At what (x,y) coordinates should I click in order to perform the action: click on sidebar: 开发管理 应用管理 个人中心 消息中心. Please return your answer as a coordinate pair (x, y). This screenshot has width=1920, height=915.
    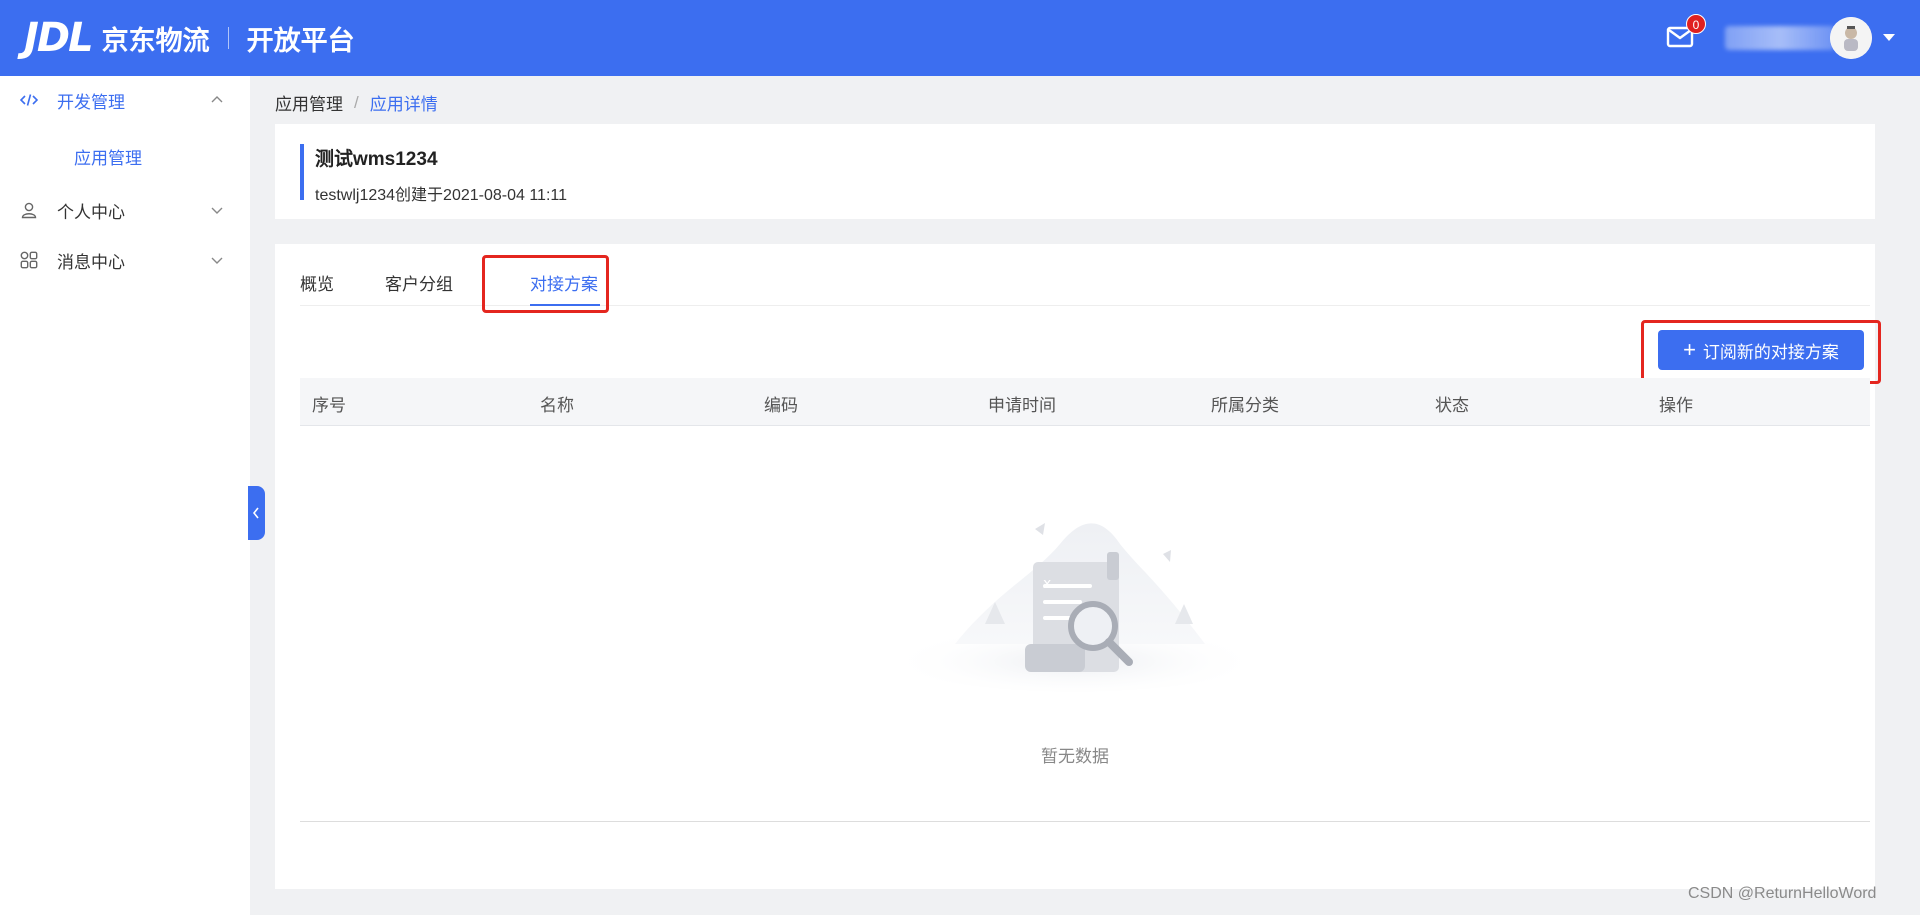
    Looking at the image, I should click on (125, 495).